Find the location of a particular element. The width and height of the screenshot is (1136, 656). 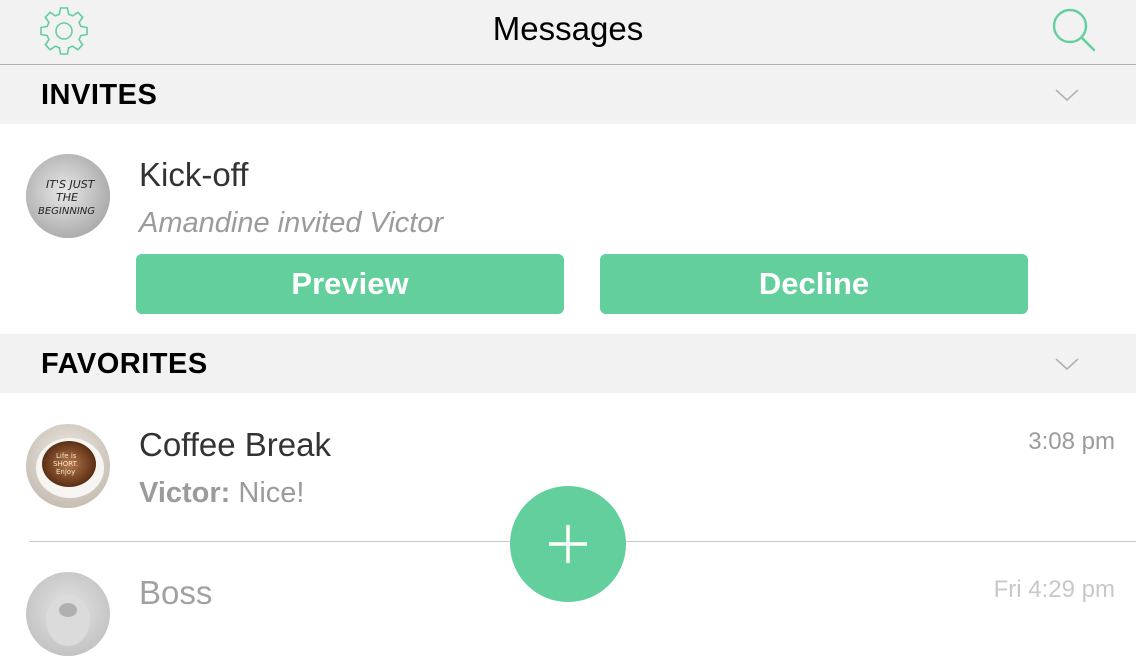

last-message-time: Fri 4:29 pm is located at coordinates (1054, 589).